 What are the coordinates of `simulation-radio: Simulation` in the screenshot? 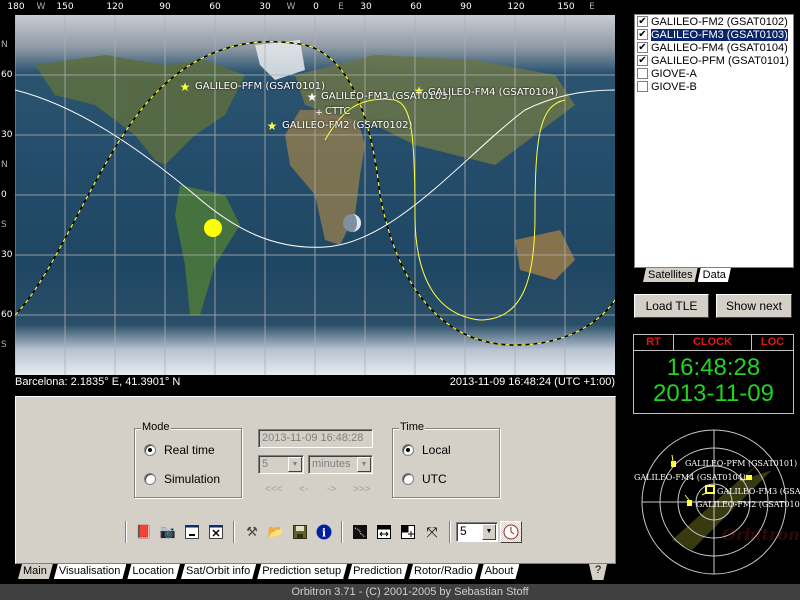 It's located at (182, 479).